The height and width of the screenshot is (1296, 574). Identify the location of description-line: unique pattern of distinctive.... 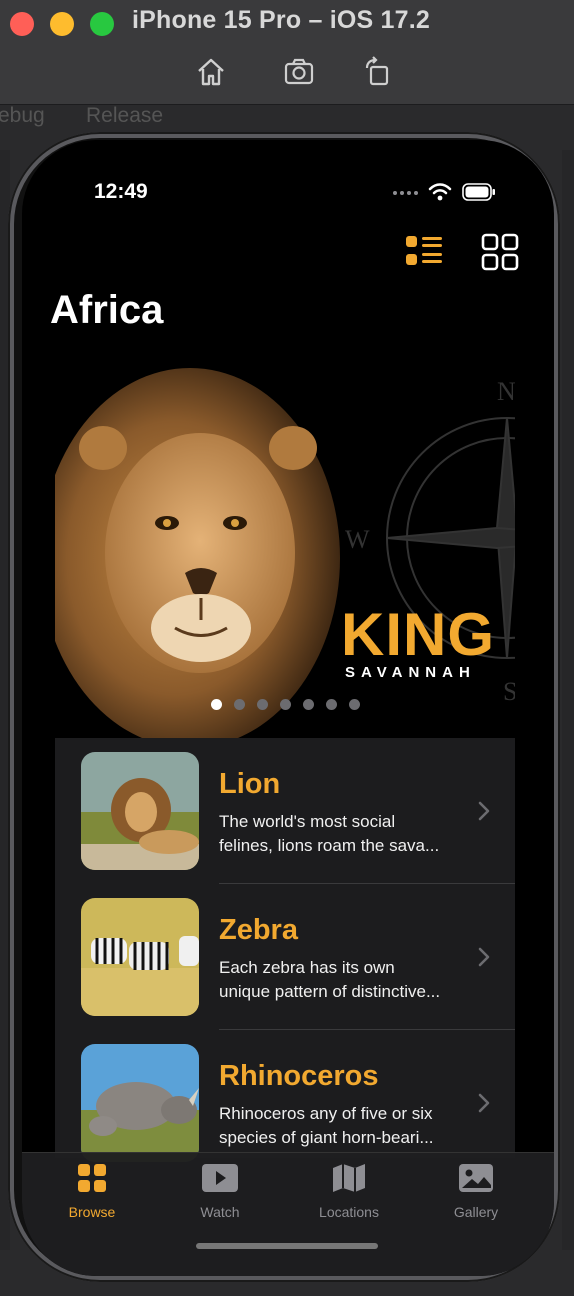
(330, 991).